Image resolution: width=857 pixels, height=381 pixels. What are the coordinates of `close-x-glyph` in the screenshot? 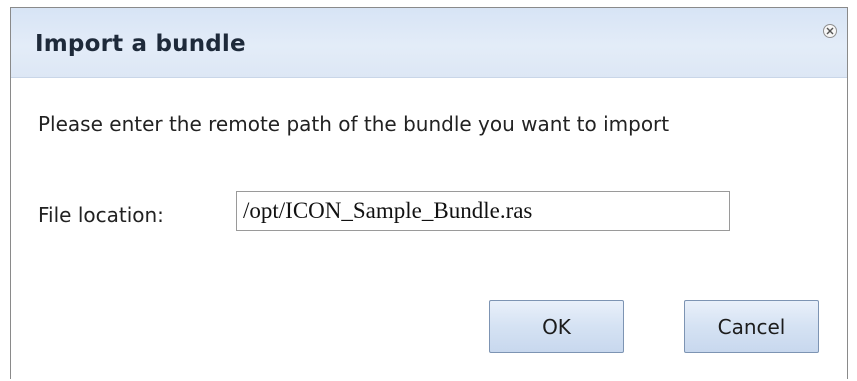 It's located at (830, 31).